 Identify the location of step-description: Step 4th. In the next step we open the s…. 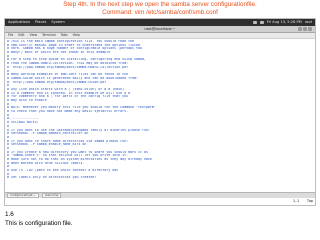
(160, 4).